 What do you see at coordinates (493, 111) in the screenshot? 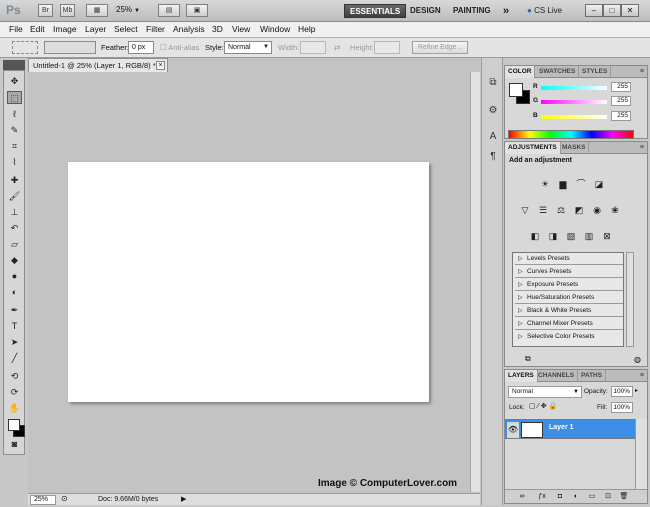
I see `actions-panel-icon: ⚙` at bounding box center [493, 111].